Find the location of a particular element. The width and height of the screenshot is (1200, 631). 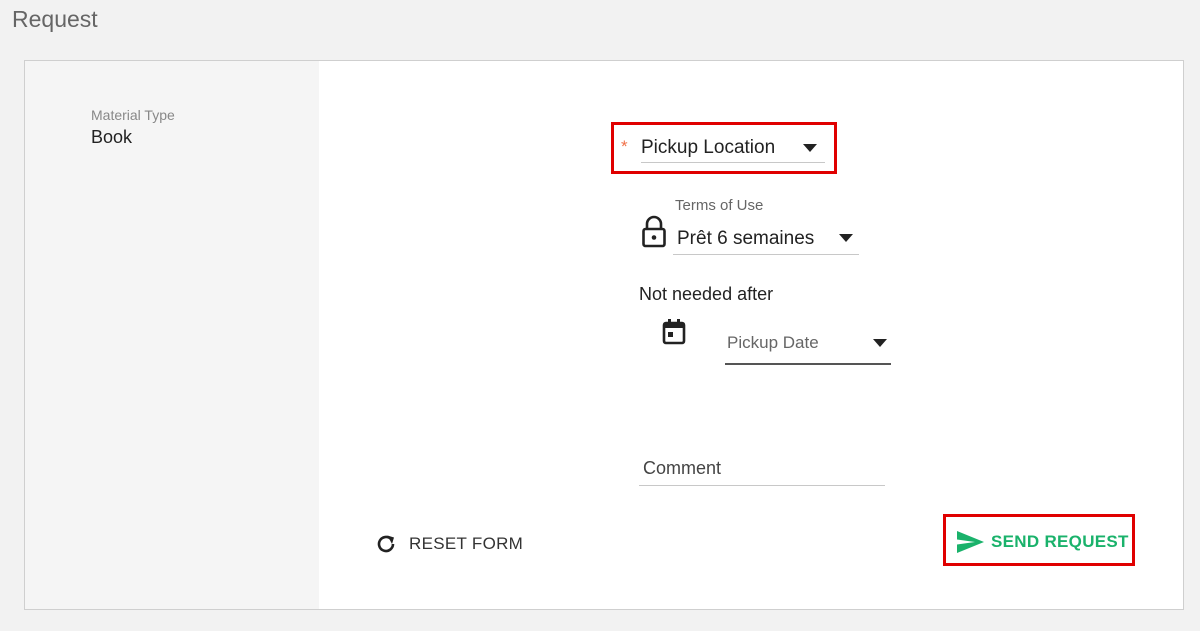

reset-form-button: RESET FORM is located at coordinates (448, 544).